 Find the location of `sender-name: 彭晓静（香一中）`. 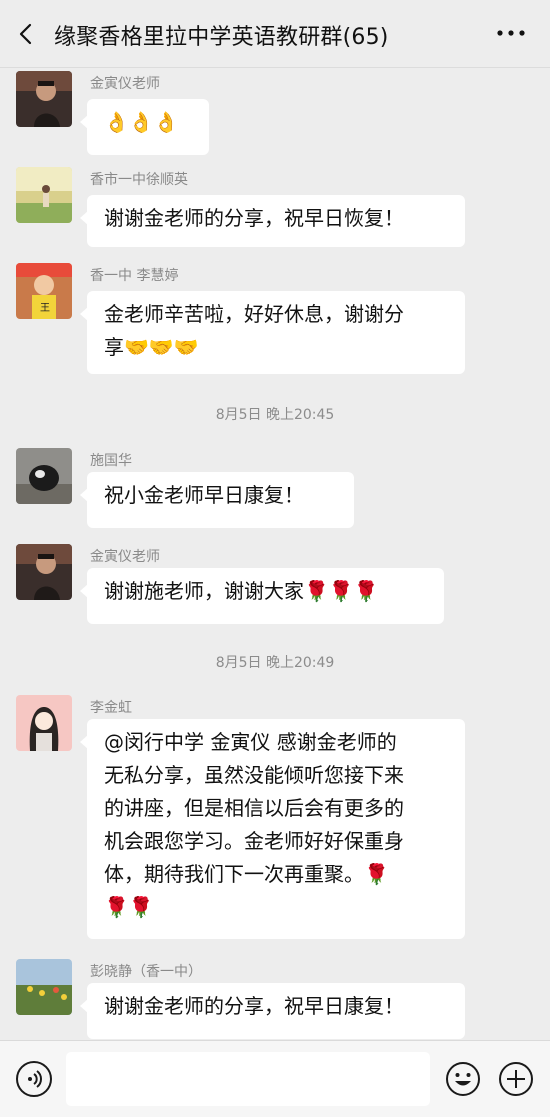

sender-name: 彭晓静（香一中） is located at coordinates (146, 972).